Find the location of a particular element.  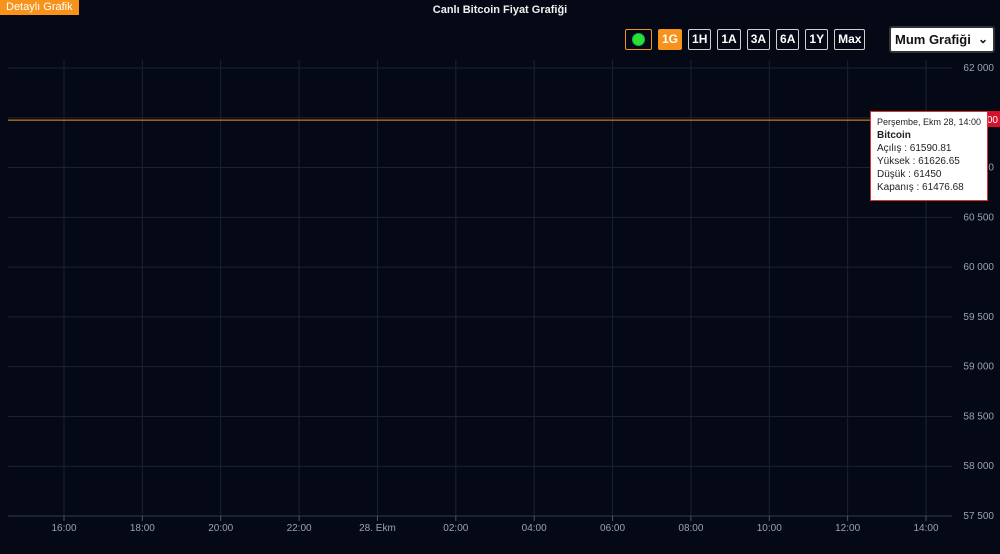

chevron-down-icon: ⌄ is located at coordinates (982, 39).